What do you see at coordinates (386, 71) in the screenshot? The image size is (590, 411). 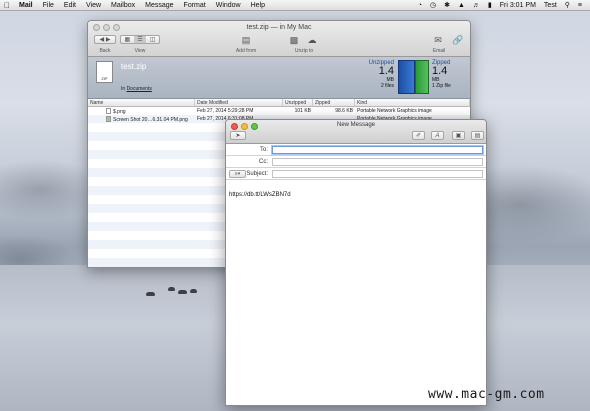 I see `unzipped-size: 1.4` at bounding box center [386, 71].